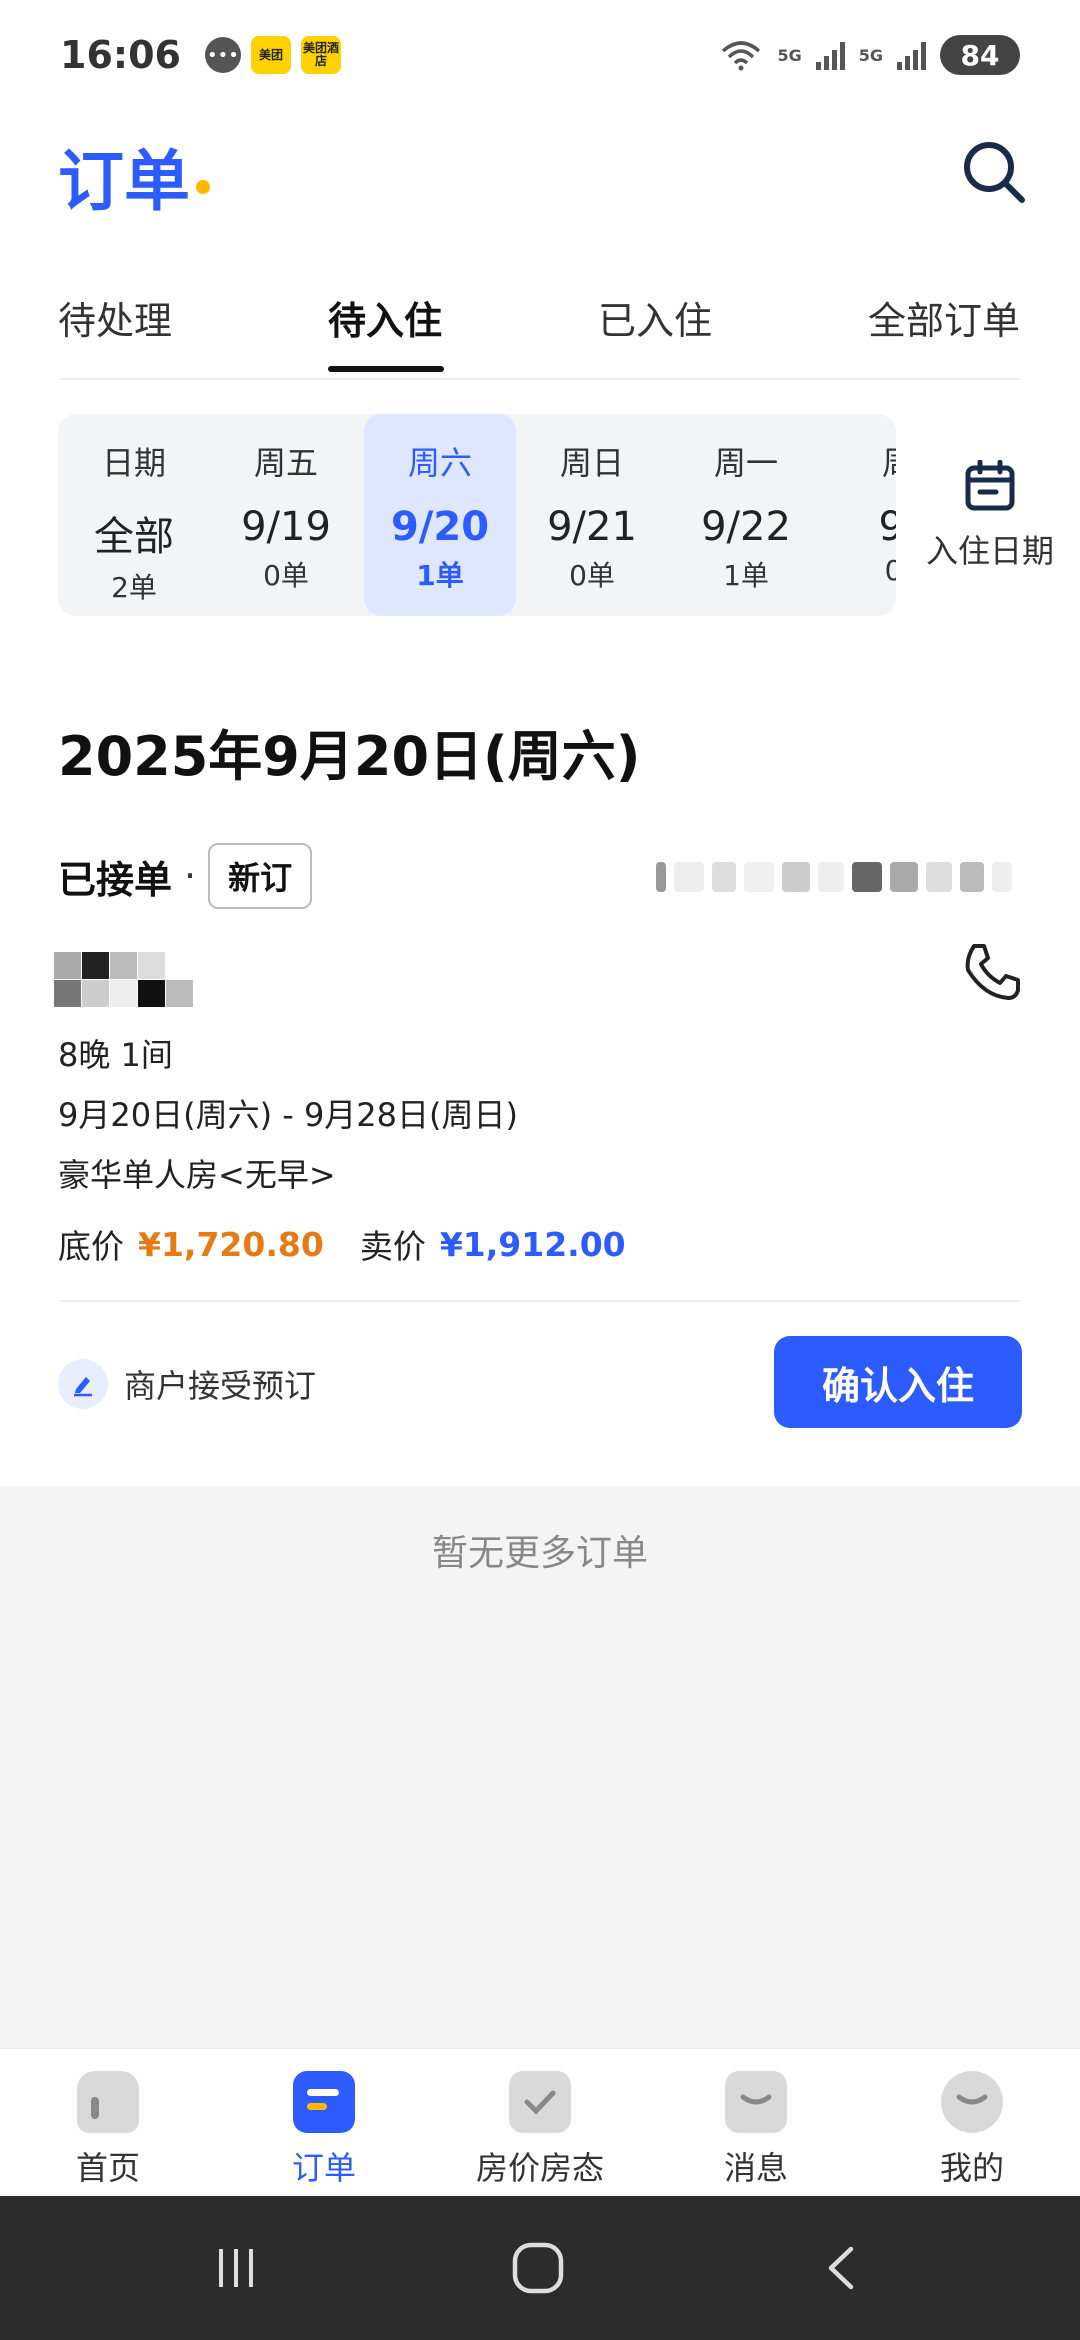 The height and width of the screenshot is (2340, 1080). What do you see at coordinates (540, 2102) in the screenshot?
I see `calendar-check-icon` at bounding box center [540, 2102].